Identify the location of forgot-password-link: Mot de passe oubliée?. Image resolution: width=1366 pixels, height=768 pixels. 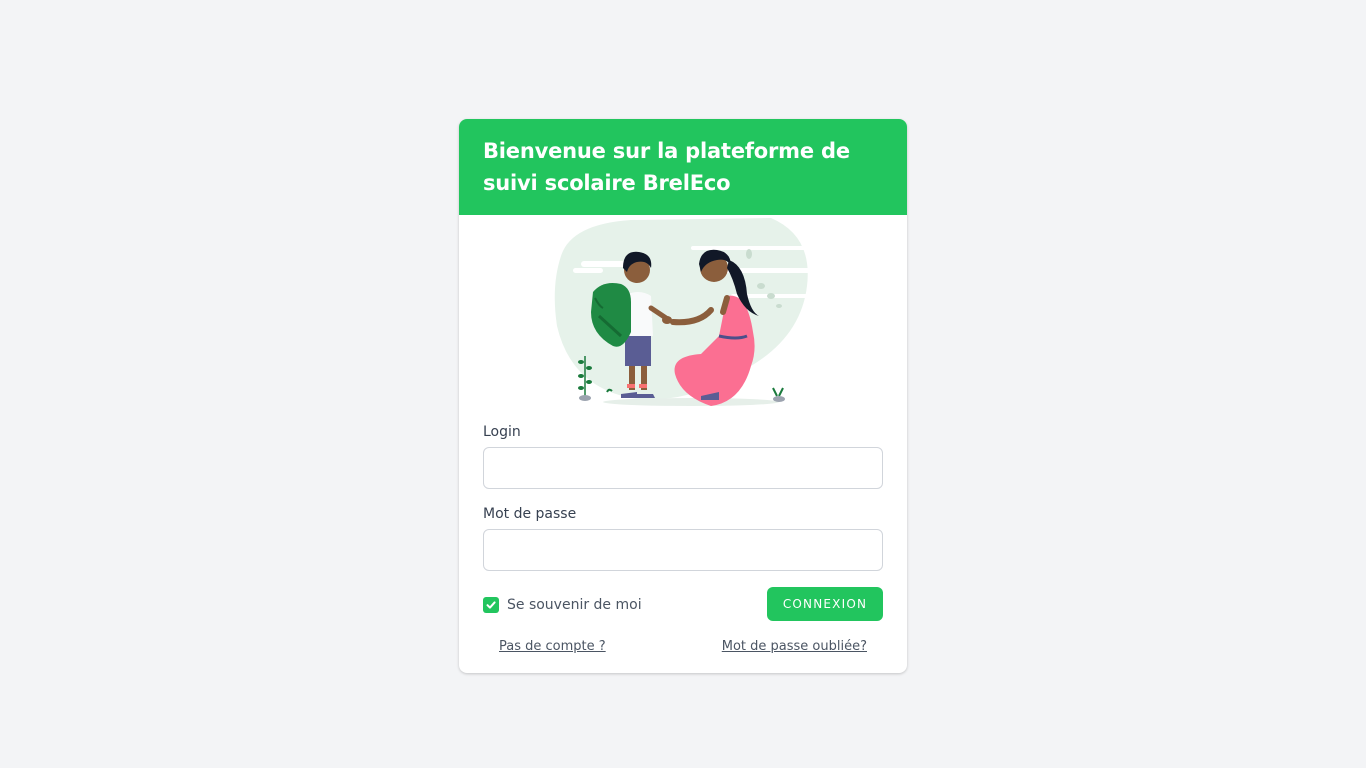
(794, 647).